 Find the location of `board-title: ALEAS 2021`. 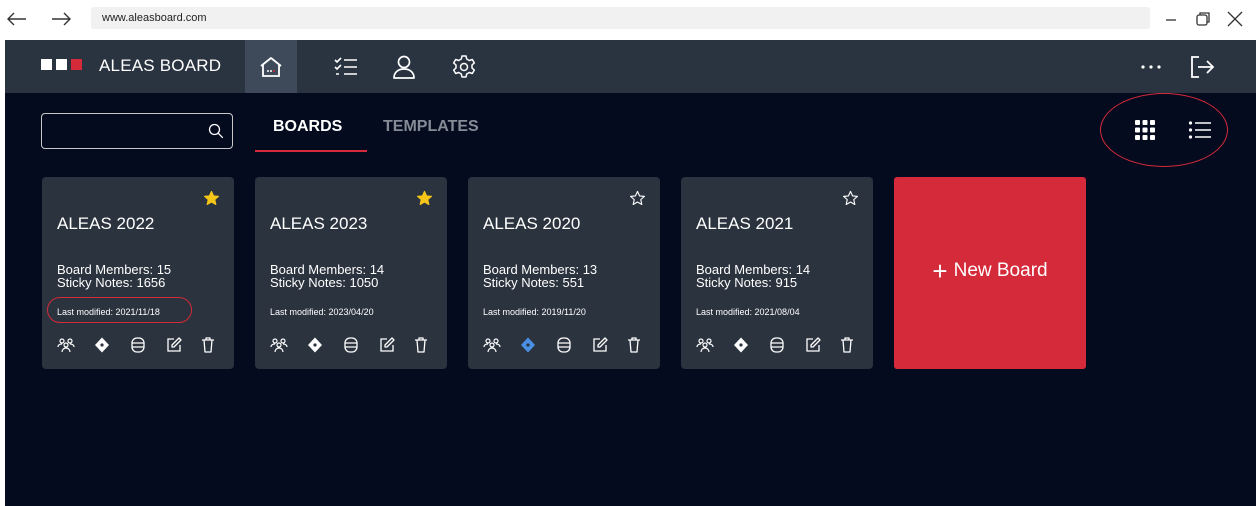

board-title: ALEAS 2021 is located at coordinates (745, 223).